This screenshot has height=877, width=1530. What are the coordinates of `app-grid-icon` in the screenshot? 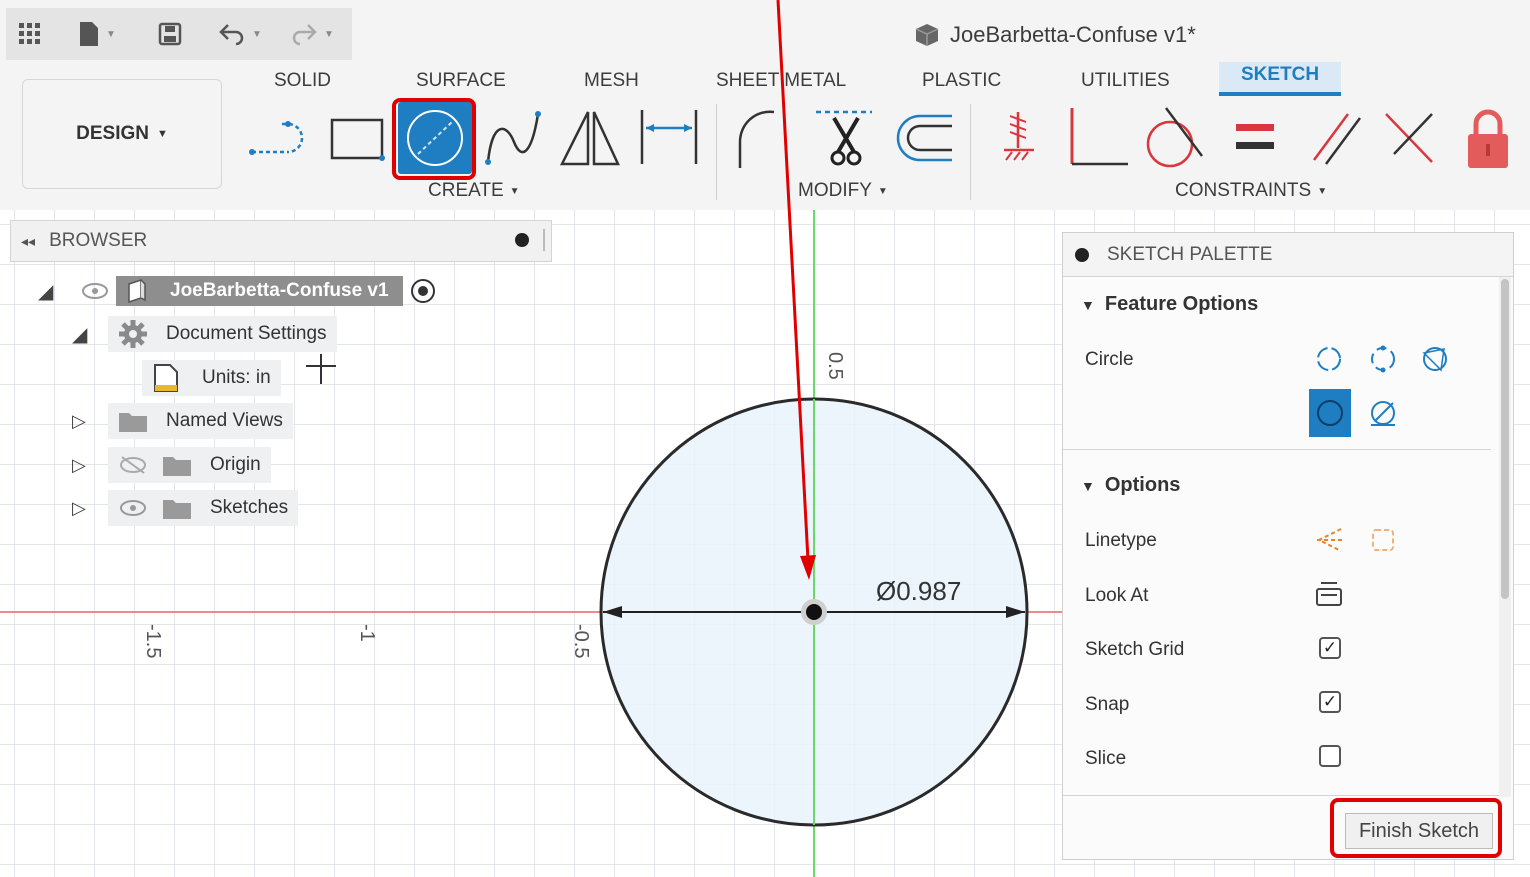 It's located at (30, 34).